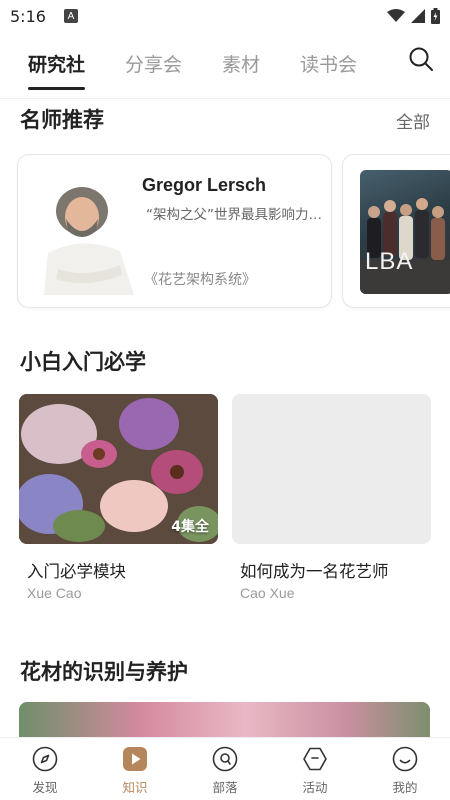 This screenshot has width=450, height=800. What do you see at coordinates (28, 16) in the screenshot?
I see `status-time: 5:16` at bounding box center [28, 16].